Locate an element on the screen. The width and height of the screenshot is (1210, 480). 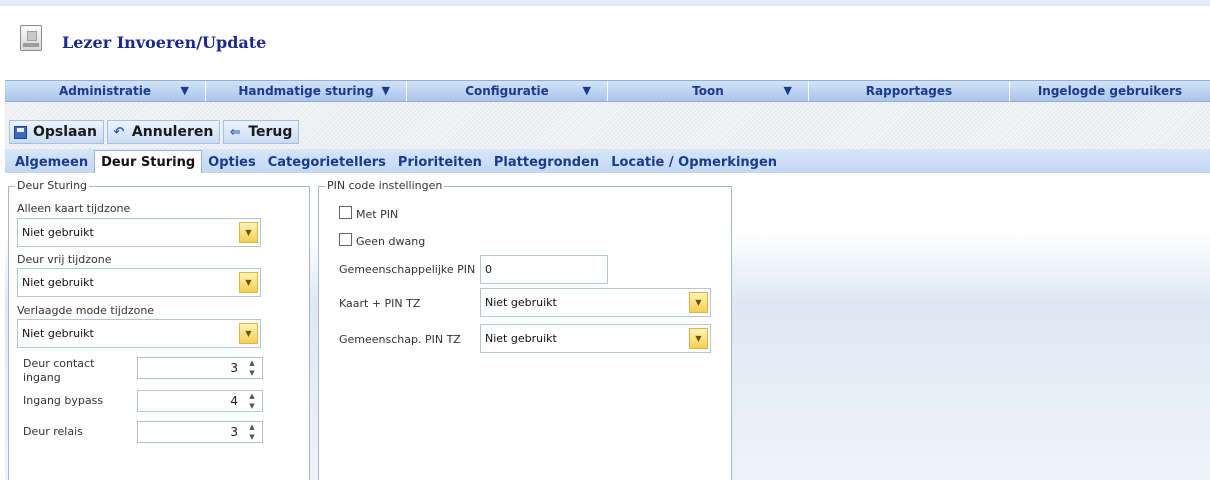
menu-administratie: Administratie ▼ is located at coordinates (105, 91).